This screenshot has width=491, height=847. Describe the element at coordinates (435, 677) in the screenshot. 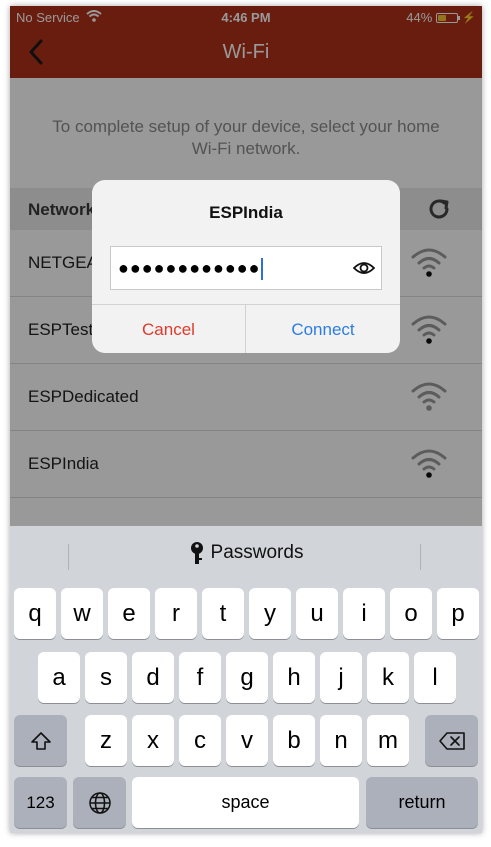

I see `key-l: l` at that location.